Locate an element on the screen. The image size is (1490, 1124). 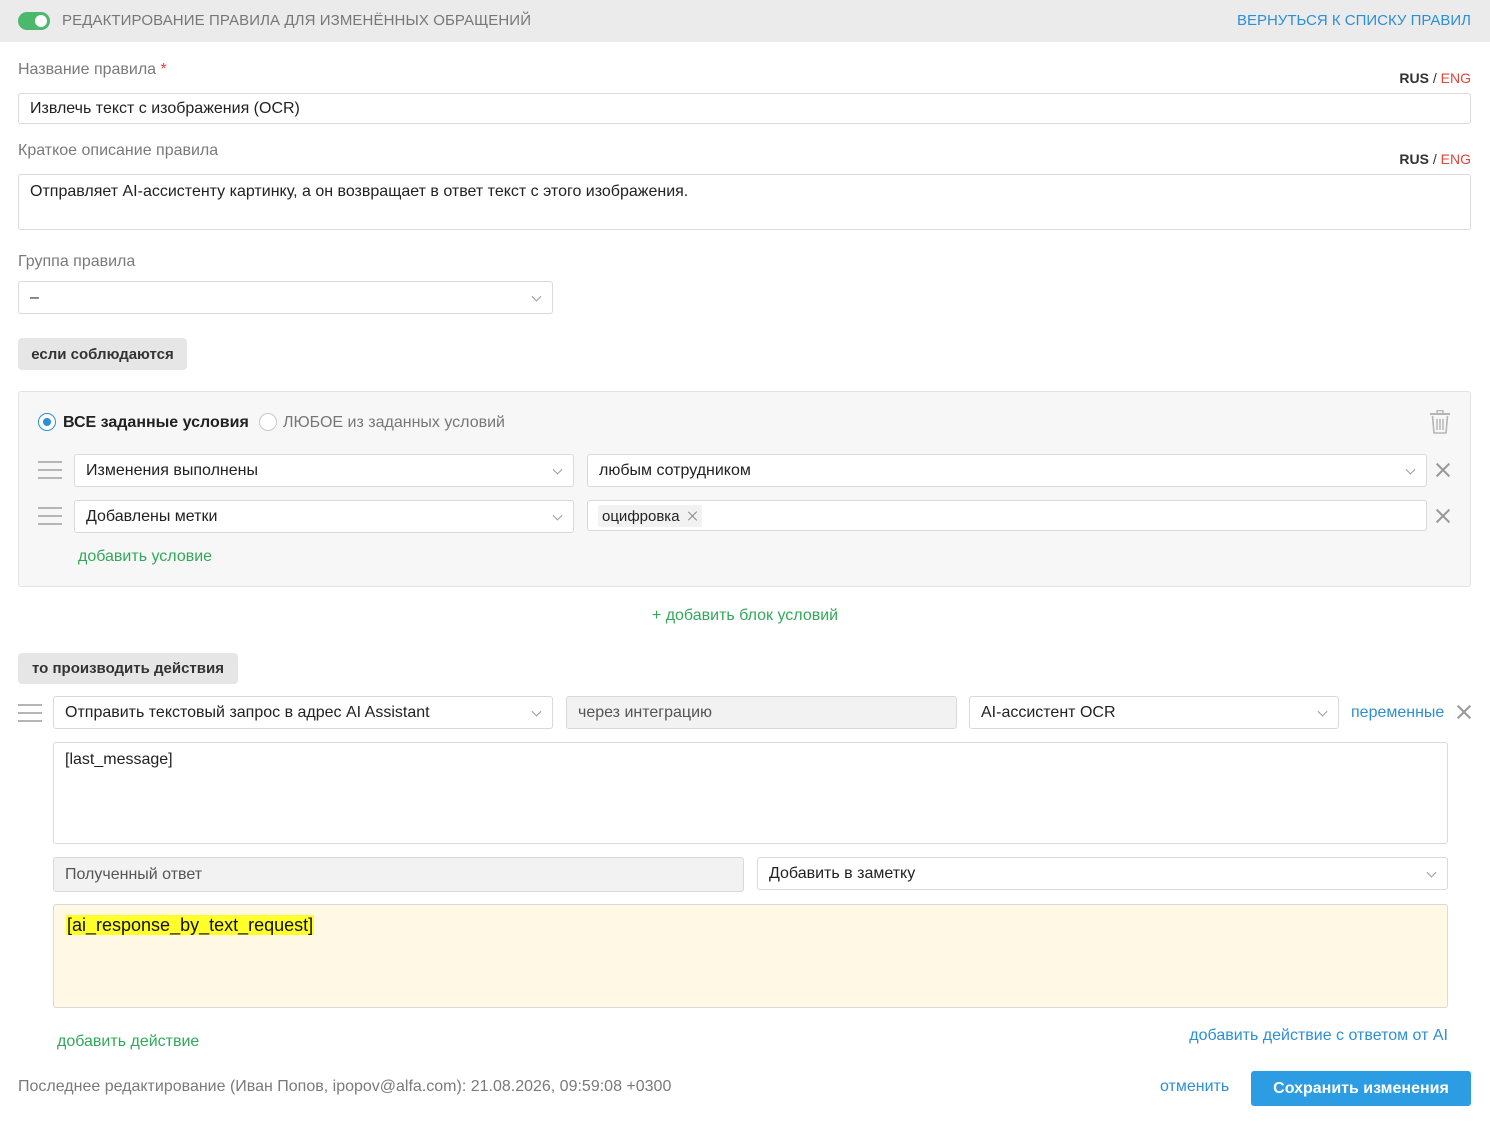
response-variable-highlight: [ai_response_by_text_request] is located at coordinates (190, 925).